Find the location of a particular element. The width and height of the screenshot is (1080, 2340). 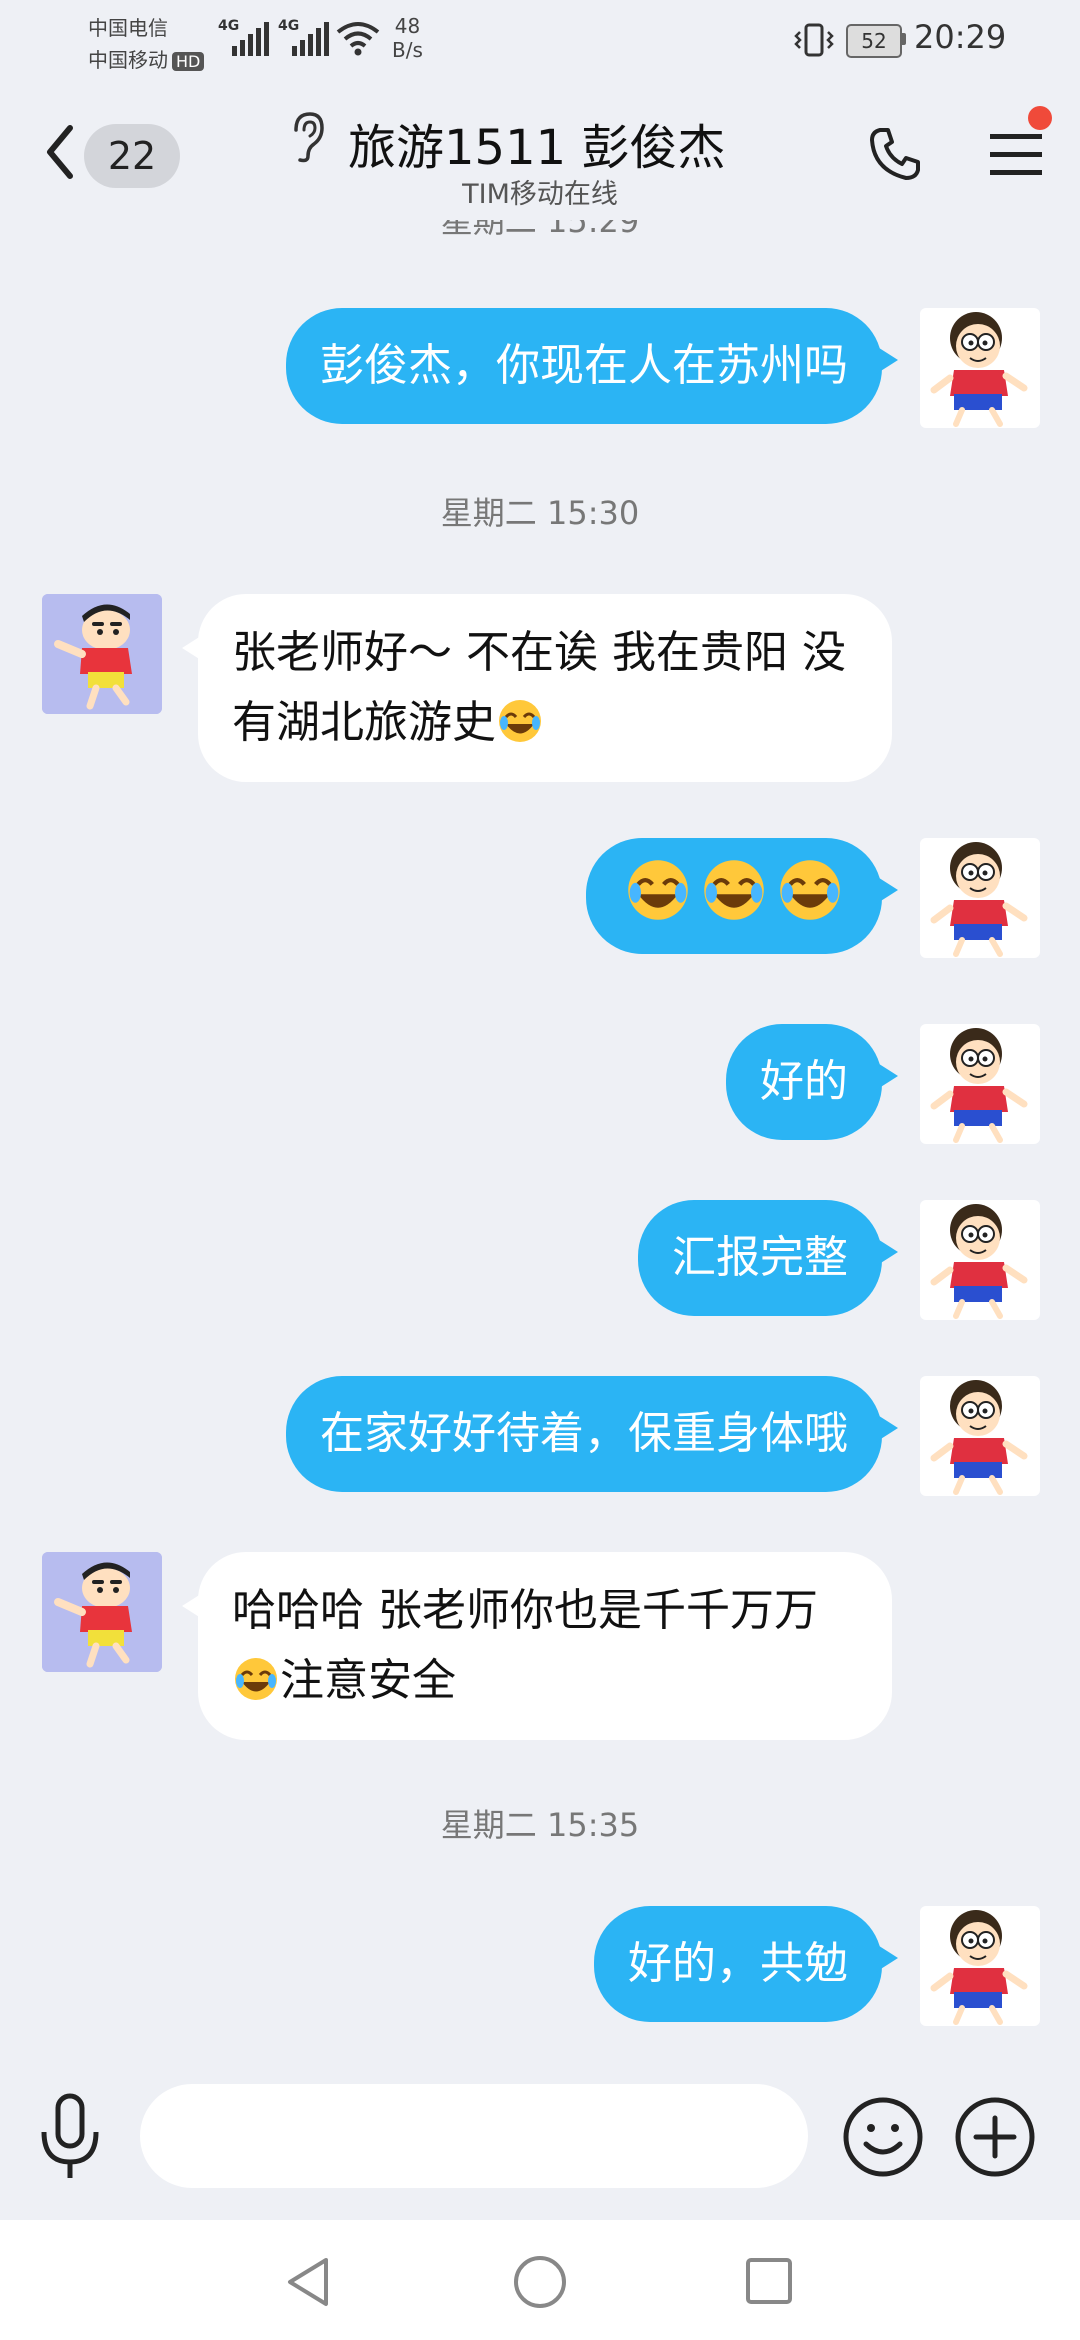

system-nav-bar is located at coordinates (540, 2280).